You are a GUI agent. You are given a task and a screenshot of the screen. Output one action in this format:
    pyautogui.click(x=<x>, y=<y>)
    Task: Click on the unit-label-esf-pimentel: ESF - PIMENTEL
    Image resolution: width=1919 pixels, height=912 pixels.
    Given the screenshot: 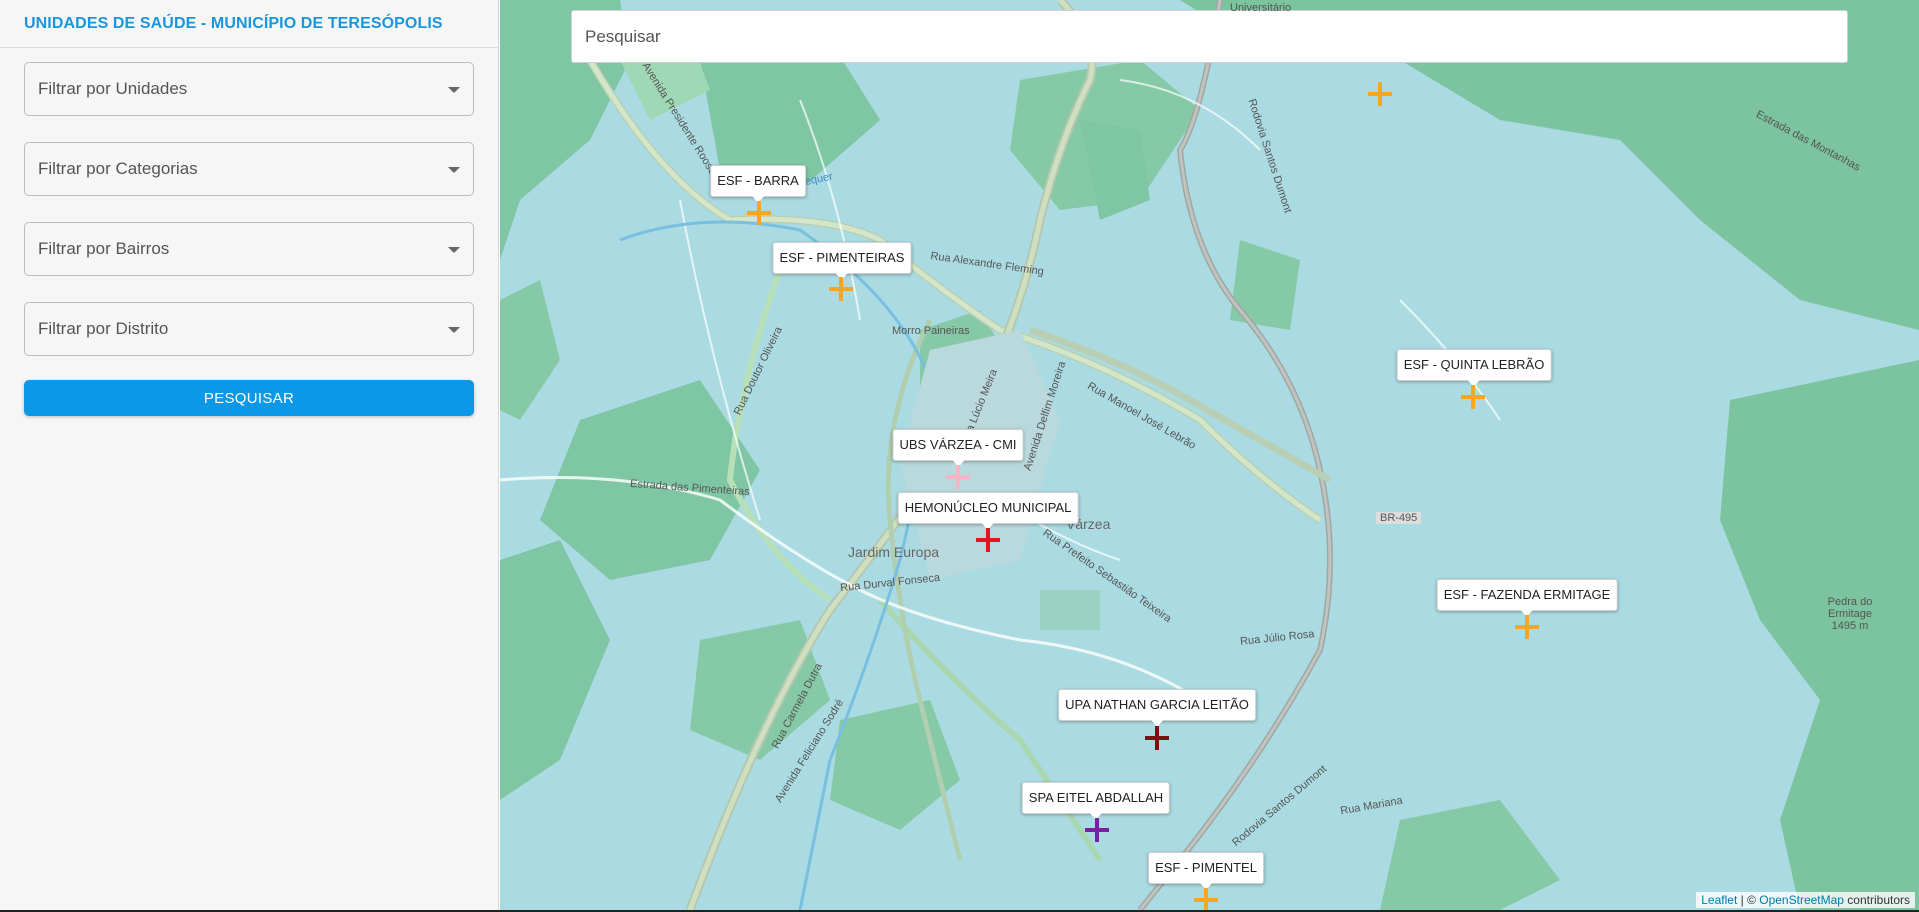 What is the action you would take?
    pyautogui.click(x=1206, y=871)
    